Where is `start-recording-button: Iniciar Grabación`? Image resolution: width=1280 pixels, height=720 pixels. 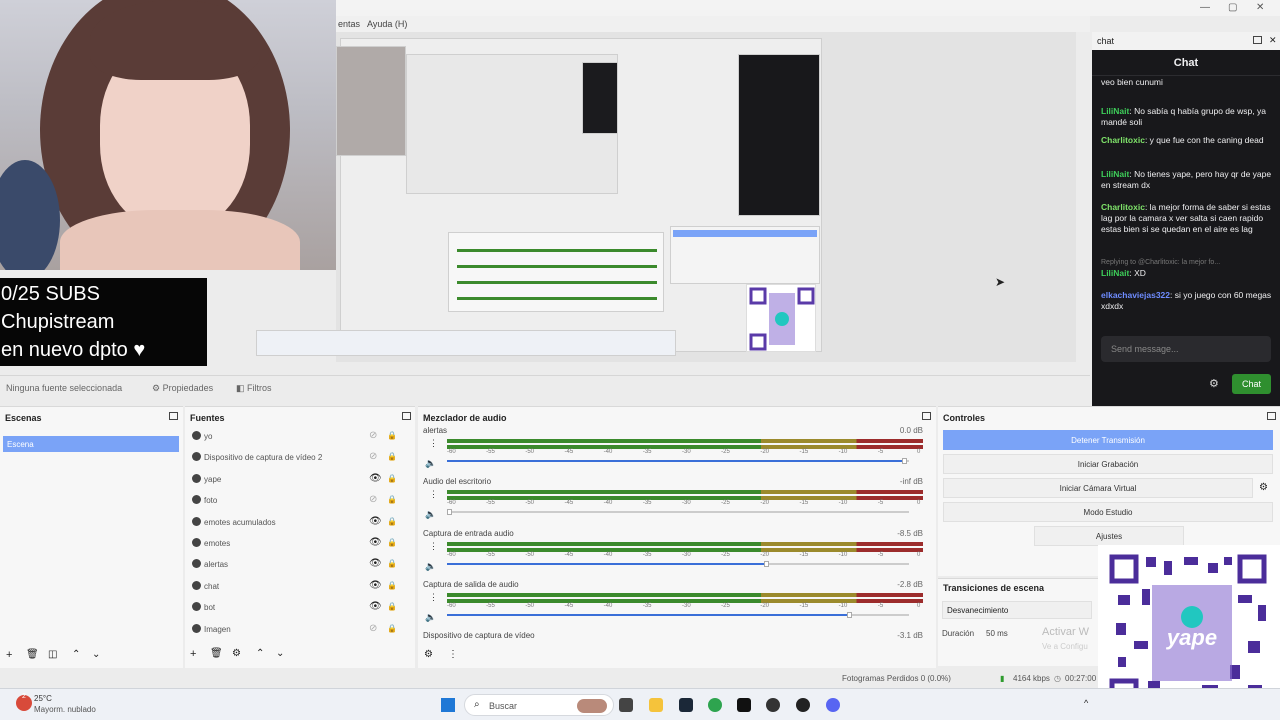
start-recording-button: Iniciar Grabación is located at coordinates (1108, 464).